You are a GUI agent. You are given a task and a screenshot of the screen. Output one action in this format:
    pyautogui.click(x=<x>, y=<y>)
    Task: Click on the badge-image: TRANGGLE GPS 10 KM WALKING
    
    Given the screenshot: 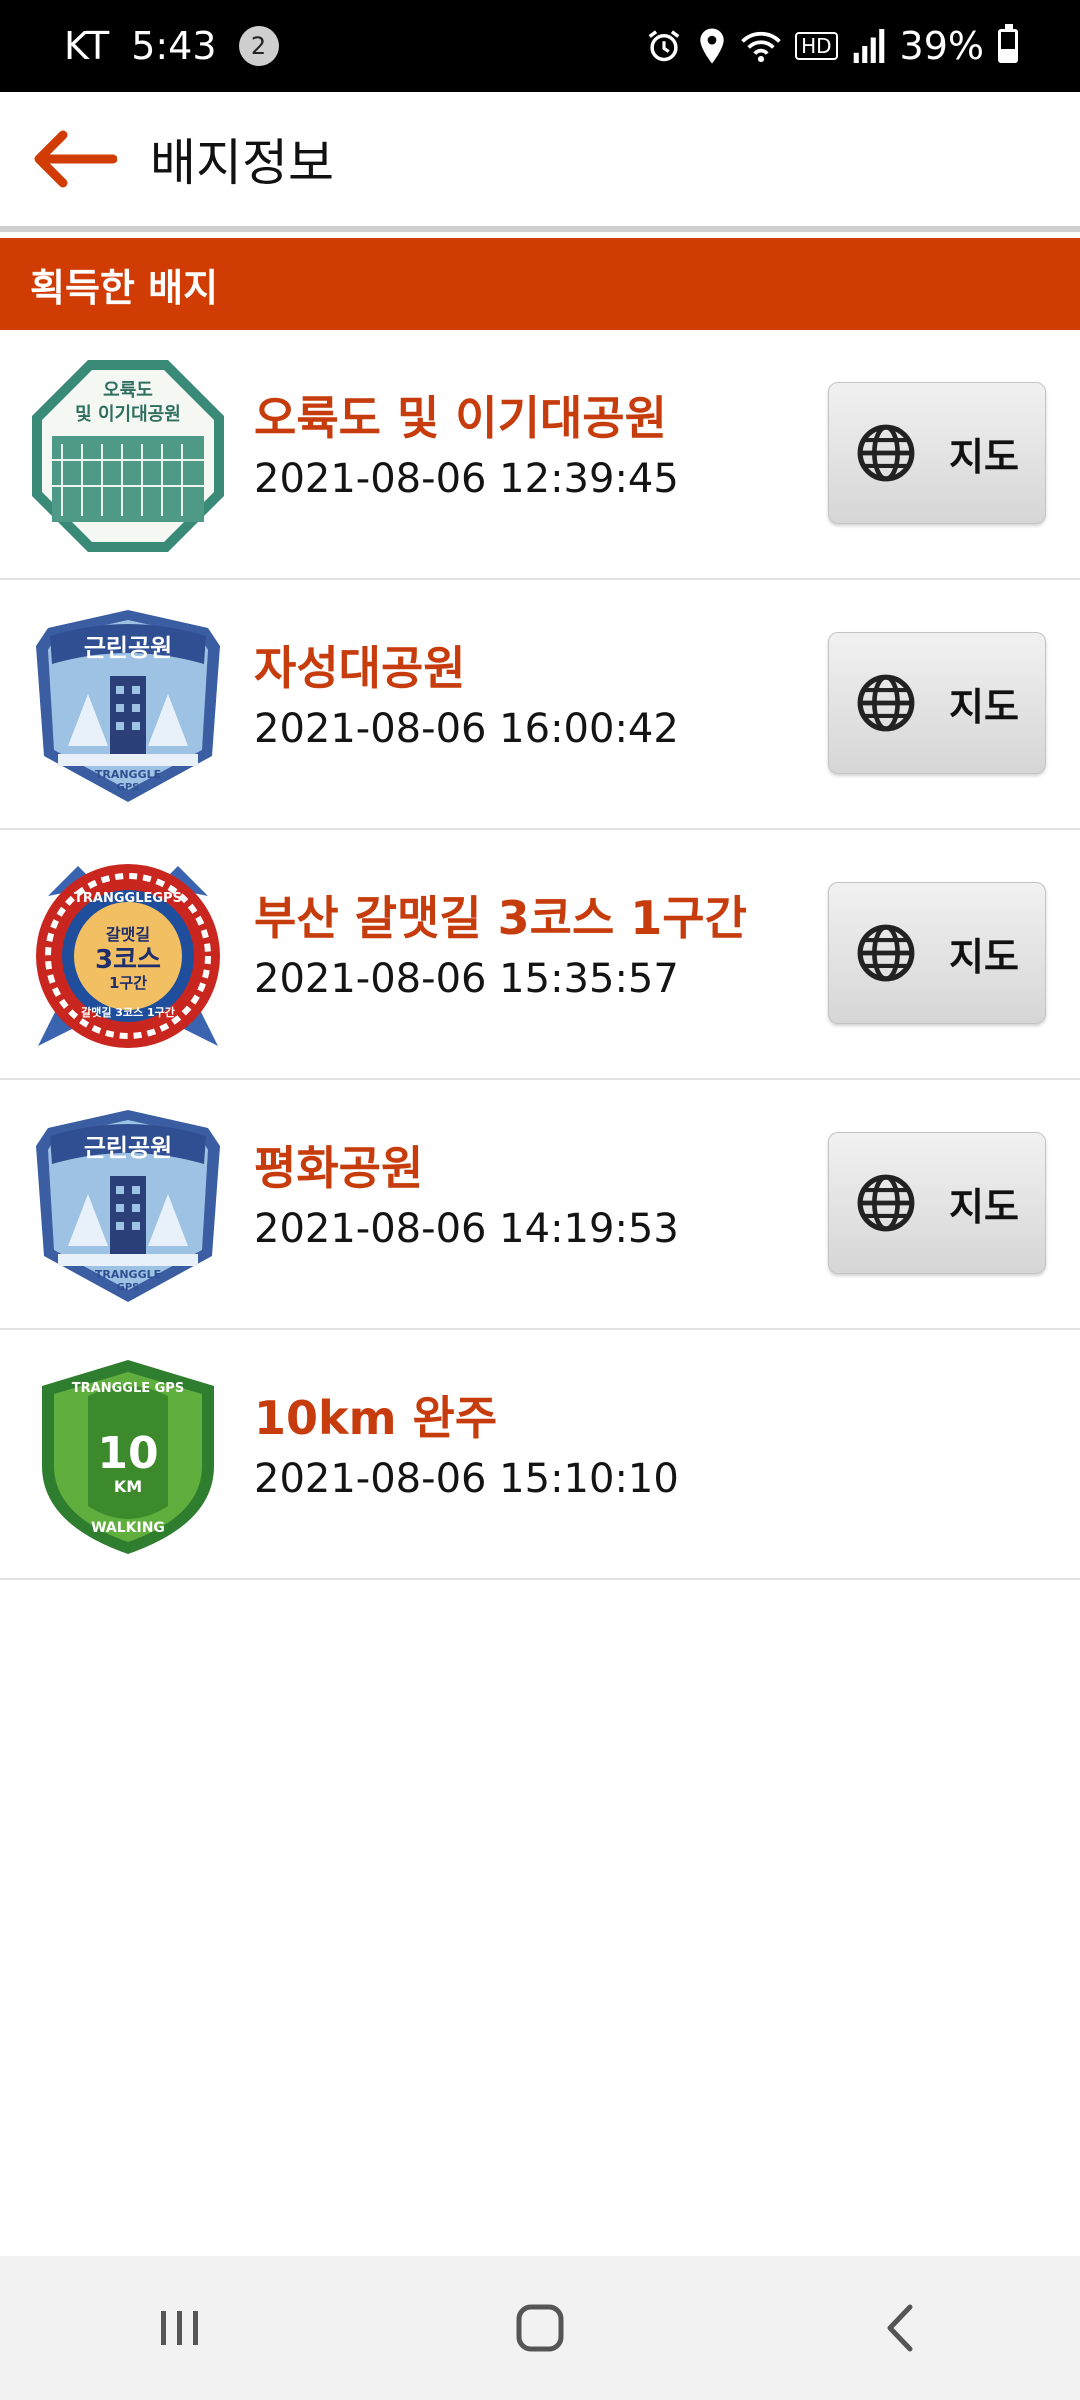 What is the action you would take?
    pyautogui.click(x=128, y=1457)
    